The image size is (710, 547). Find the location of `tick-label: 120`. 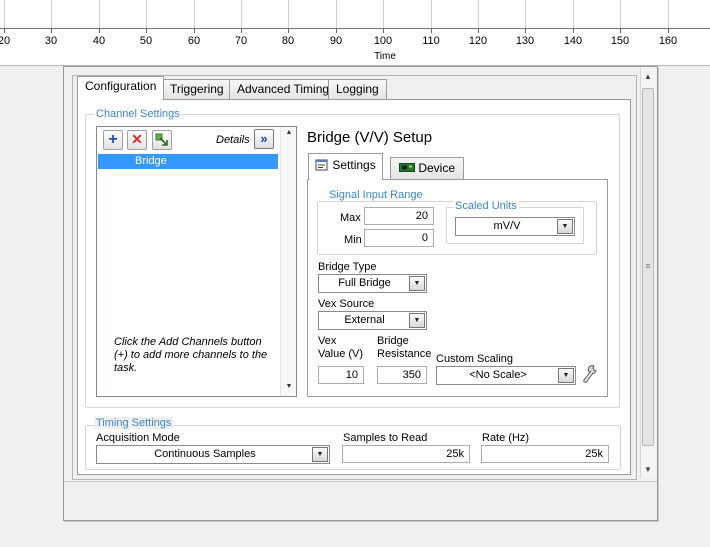

tick-label: 120 is located at coordinates (478, 41).